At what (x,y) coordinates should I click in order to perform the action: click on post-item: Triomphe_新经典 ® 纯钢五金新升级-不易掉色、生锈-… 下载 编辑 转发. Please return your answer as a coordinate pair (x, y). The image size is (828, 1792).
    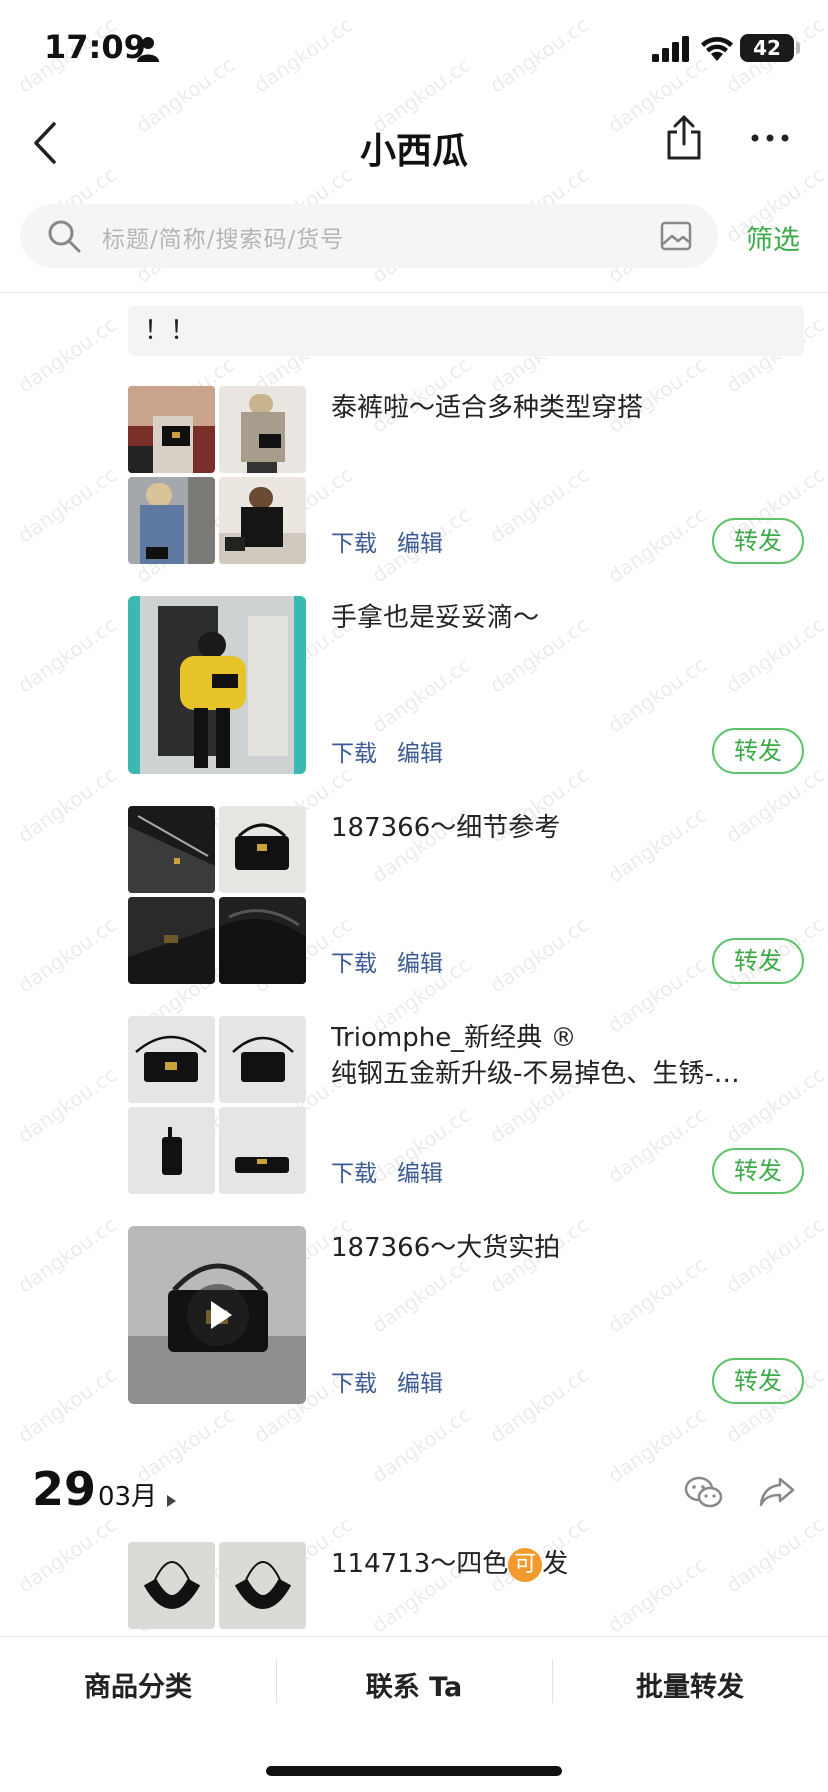
    Looking at the image, I should click on (466, 1105).